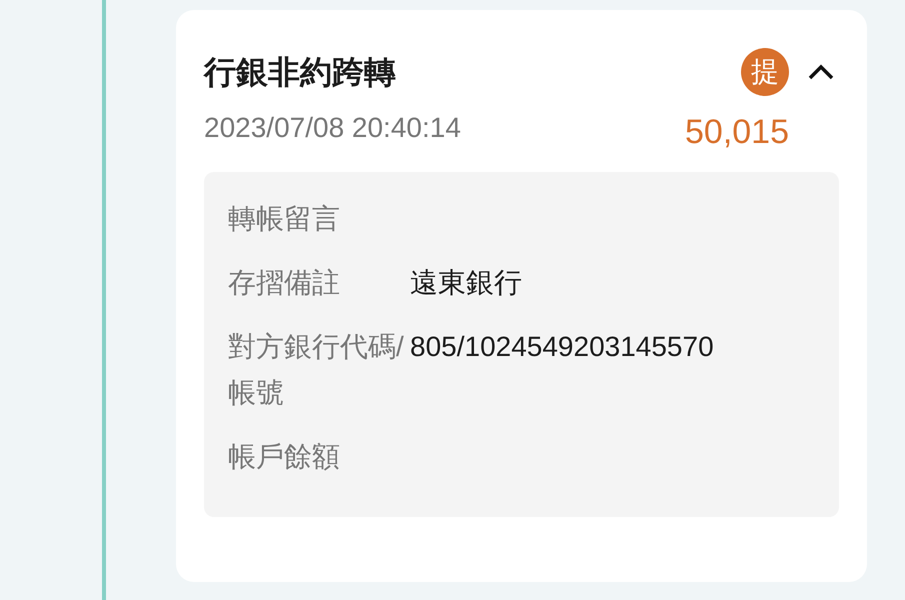  What do you see at coordinates (284, 219) in the screenshot?
I see `detail-label: 轉帳留言` at bounding box center [284, 219].